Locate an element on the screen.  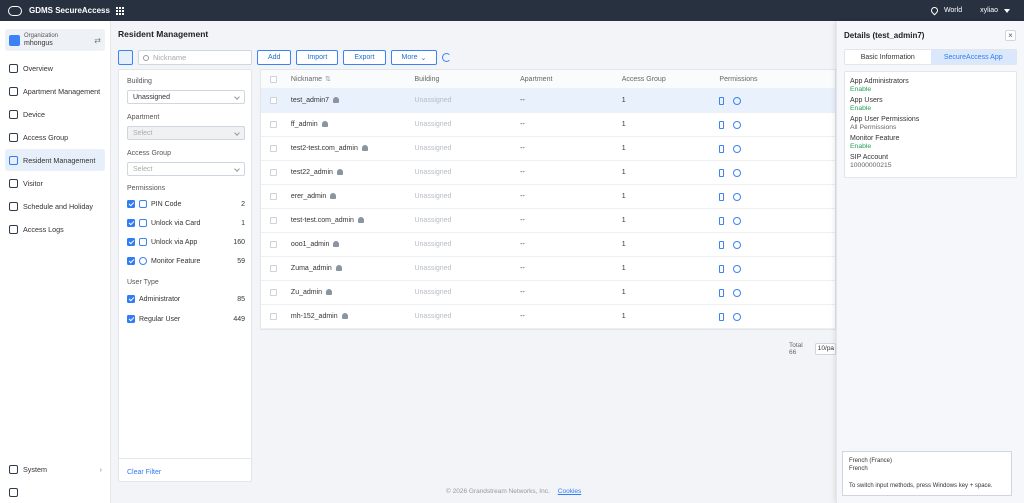
close-icon: × is located at coordinates (1010, 35).